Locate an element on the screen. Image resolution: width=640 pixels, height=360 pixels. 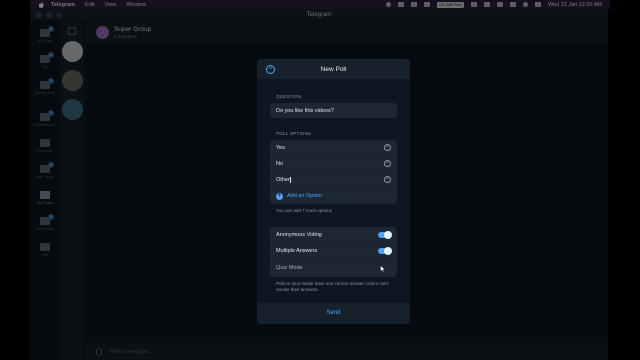
multiple-answers-row: Multiple Answers is located at coordinates (333, 252).